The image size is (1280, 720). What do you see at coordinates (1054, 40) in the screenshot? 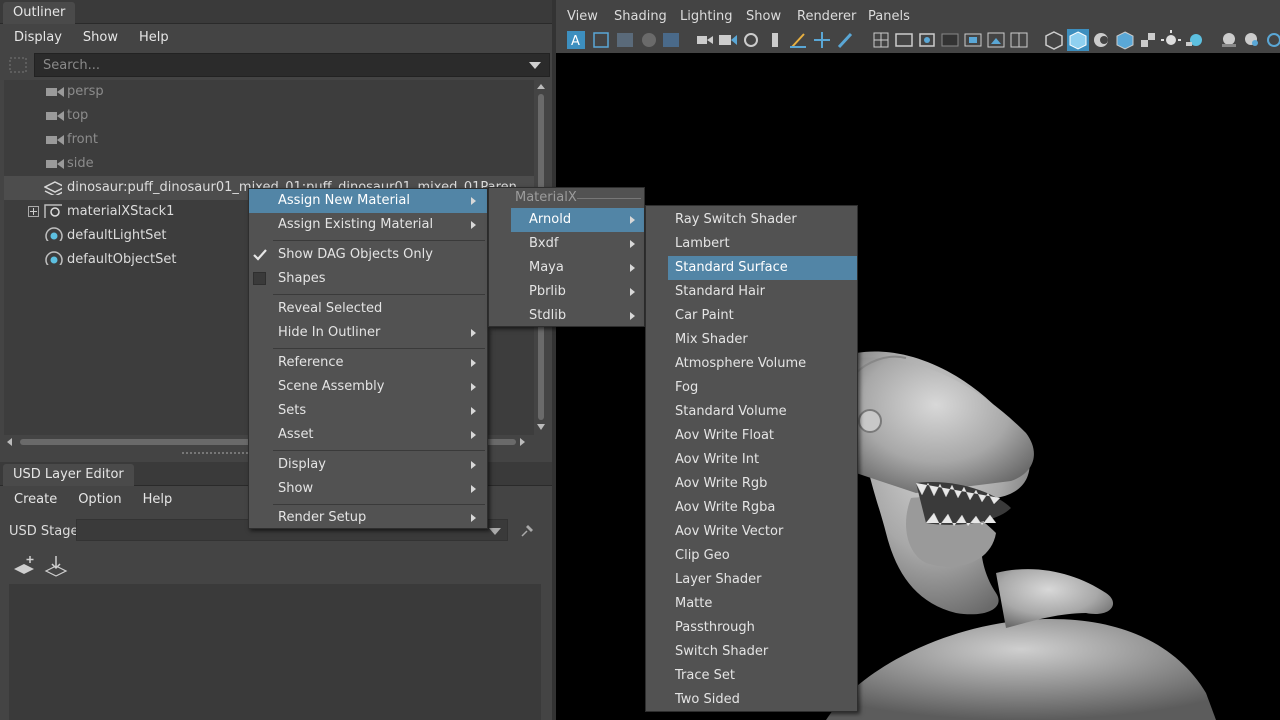
I see `wireframe-cube-icon` at bounding box center [1054, 40].